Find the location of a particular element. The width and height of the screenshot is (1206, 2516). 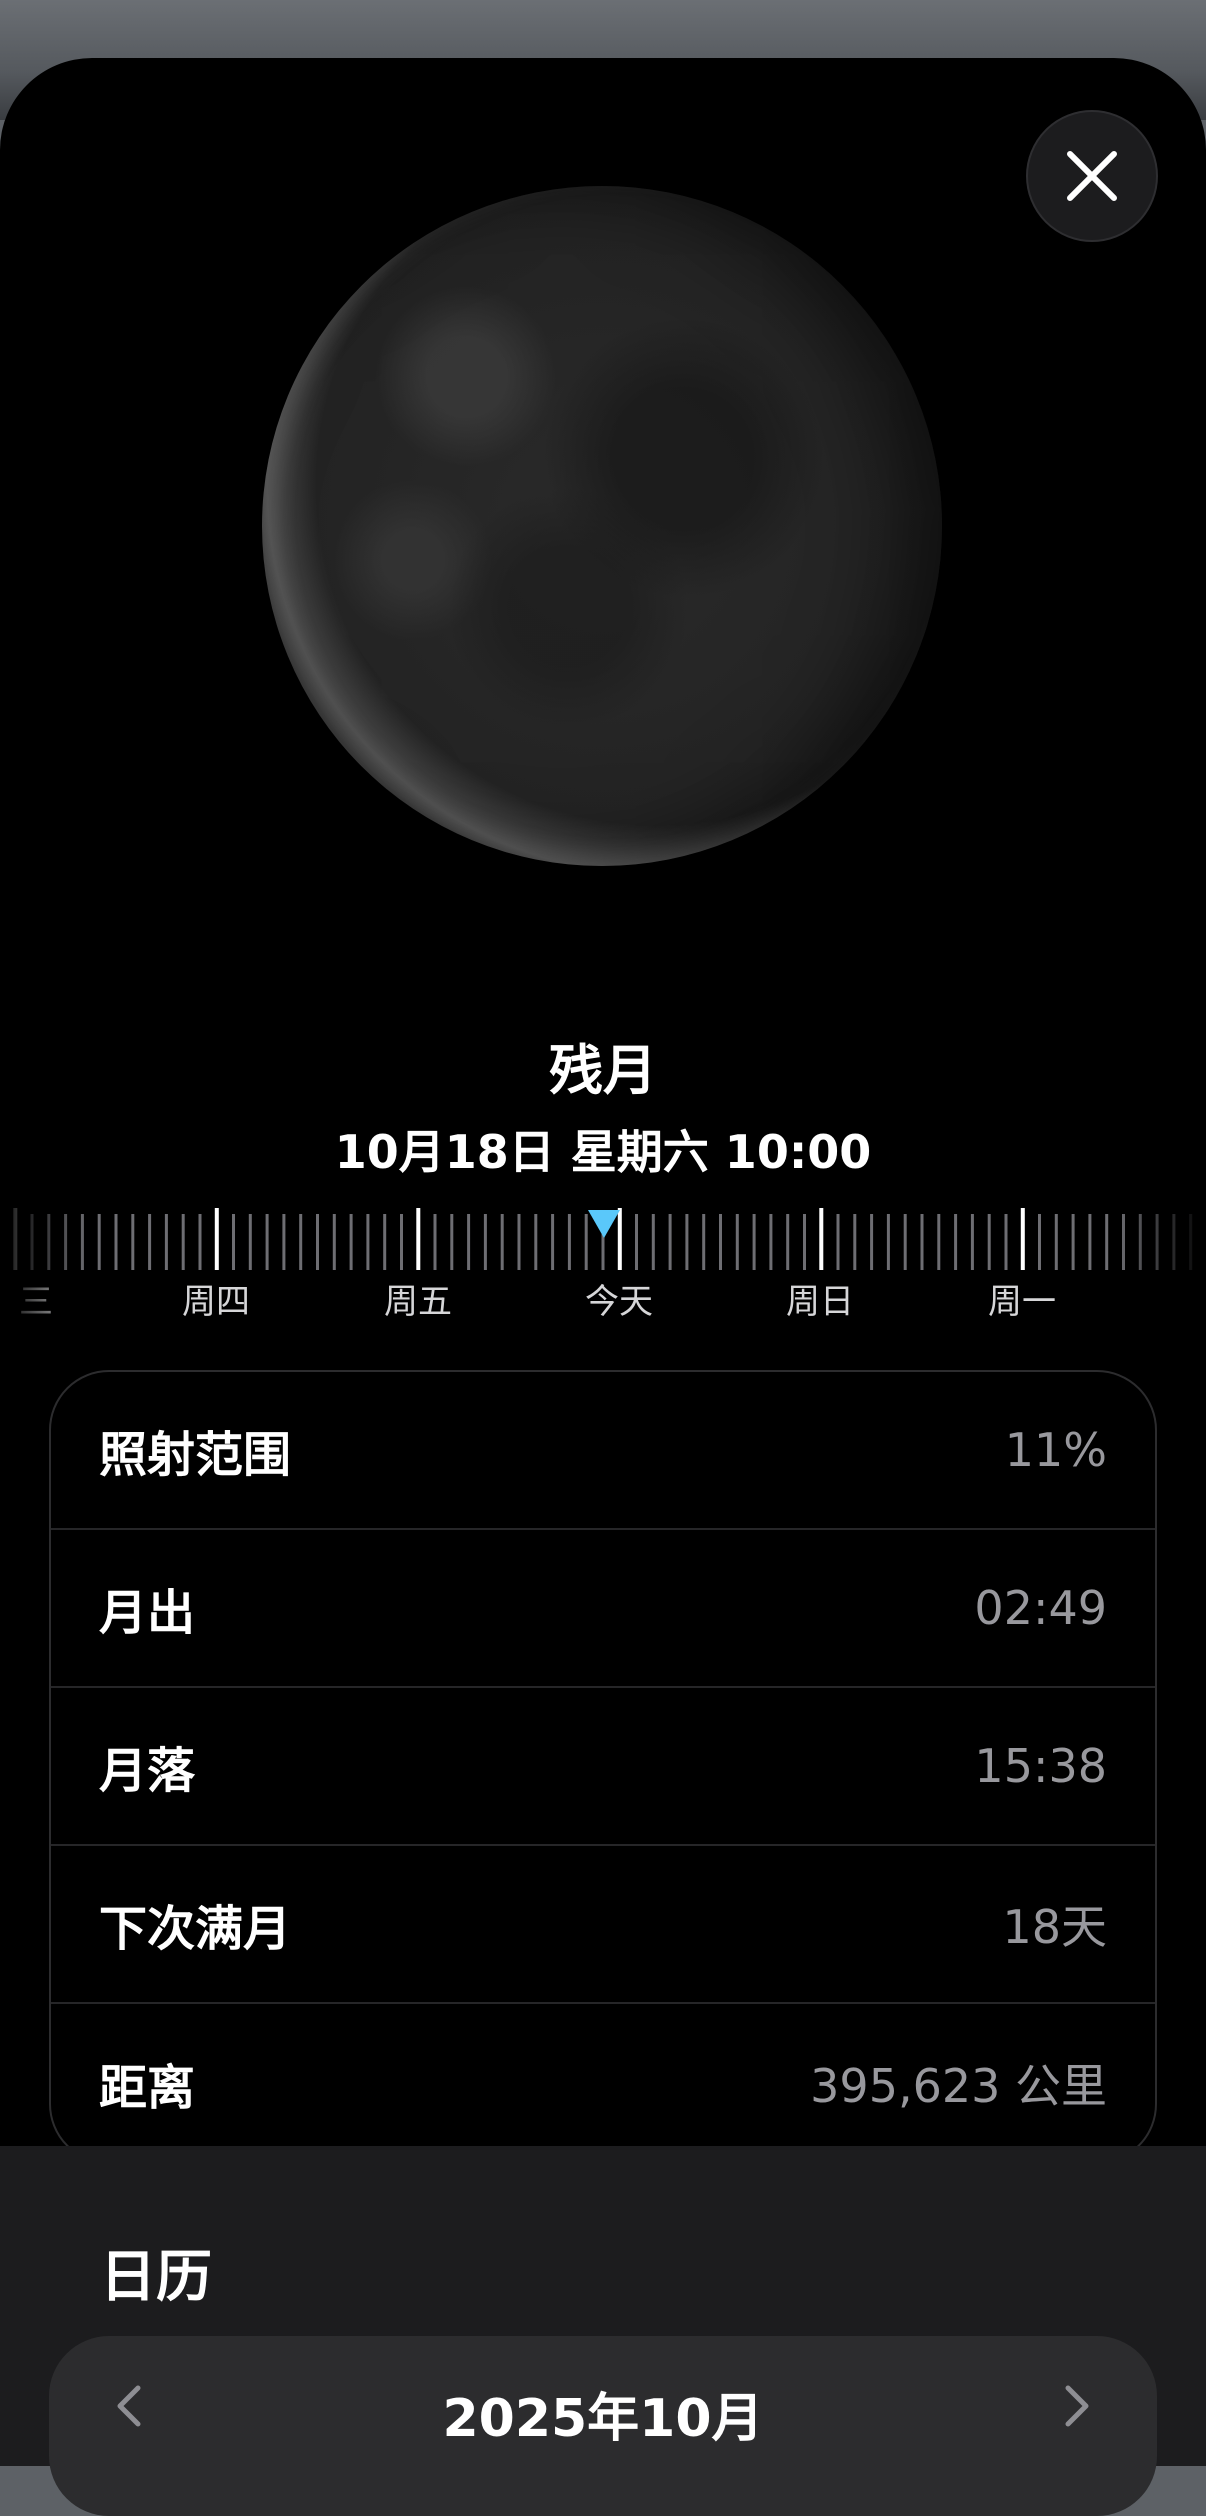

timeline-marker is located at coordinates (604, 1224).